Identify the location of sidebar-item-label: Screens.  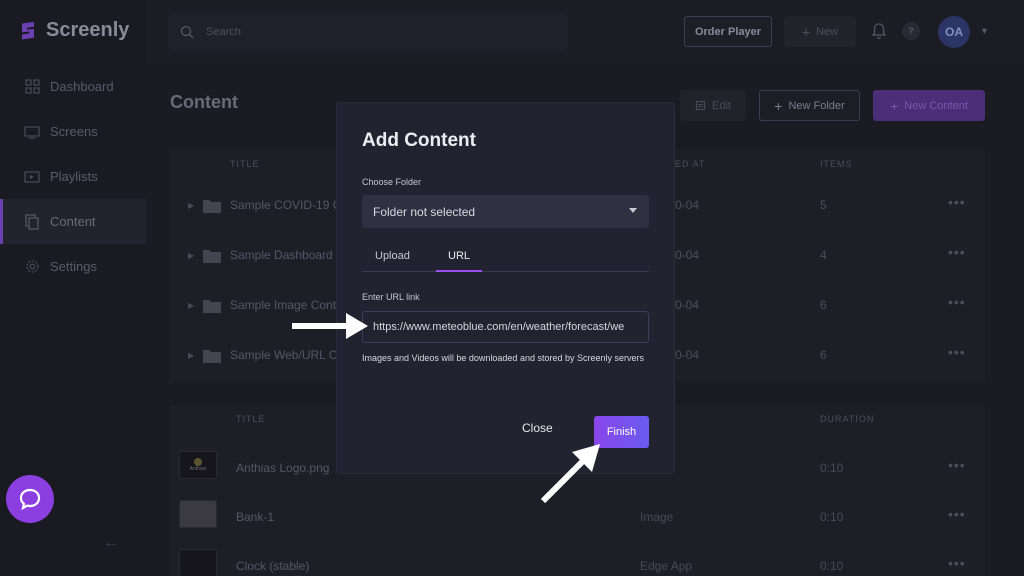
(74, 131).